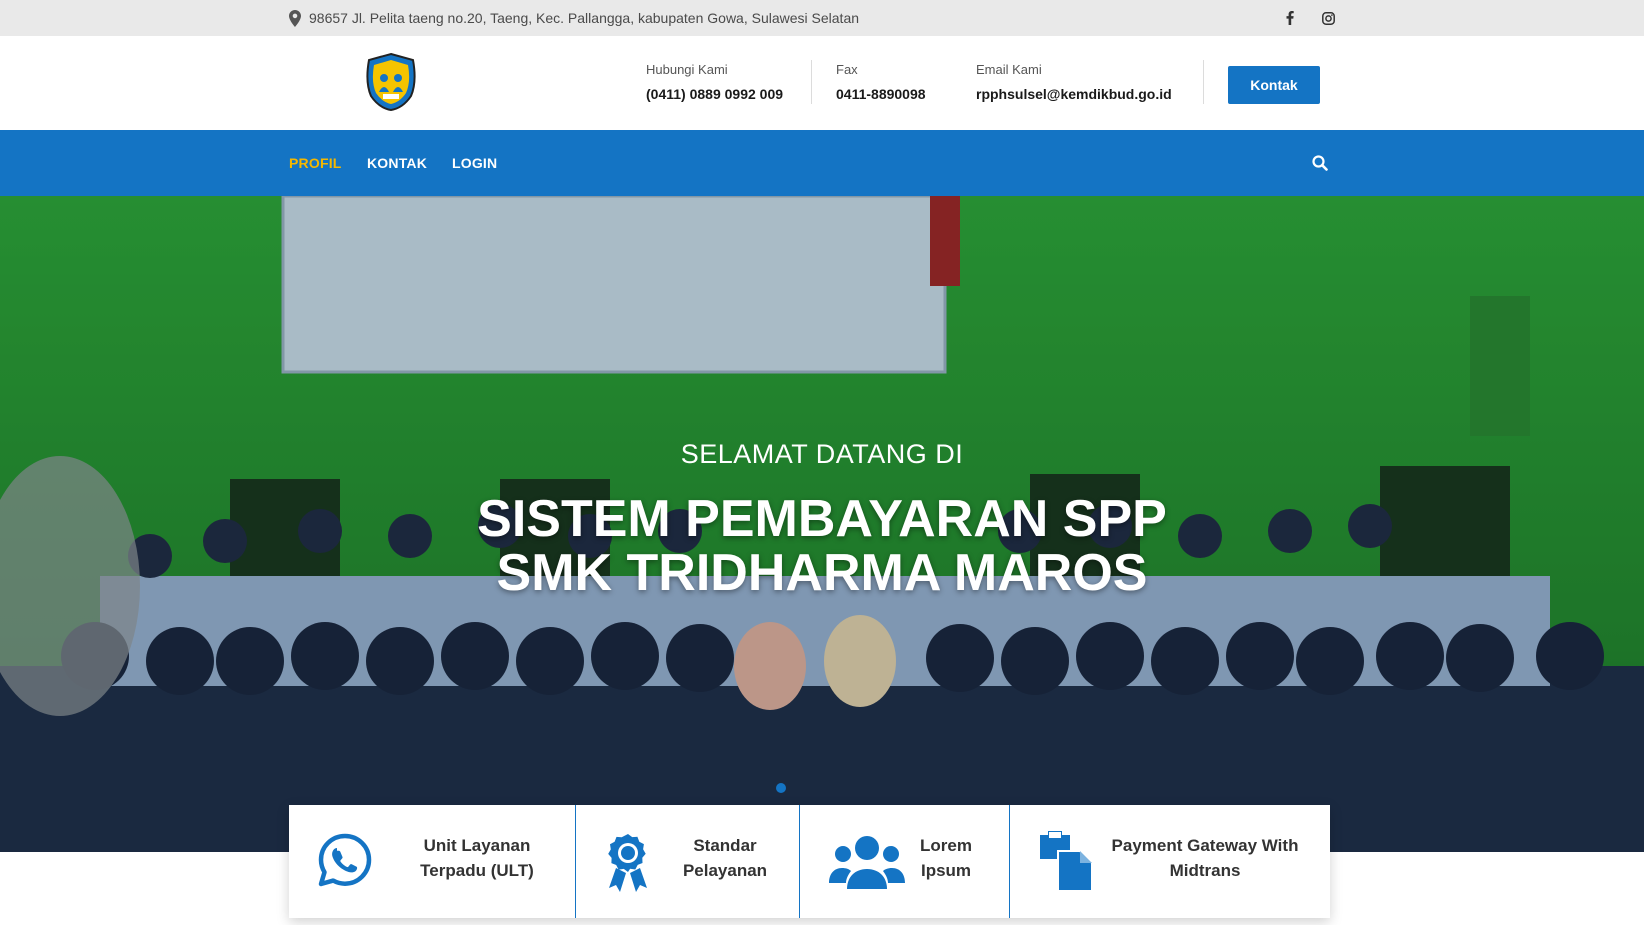  I want to click on nav-item-profil: PROFIL, so click(315, 163).